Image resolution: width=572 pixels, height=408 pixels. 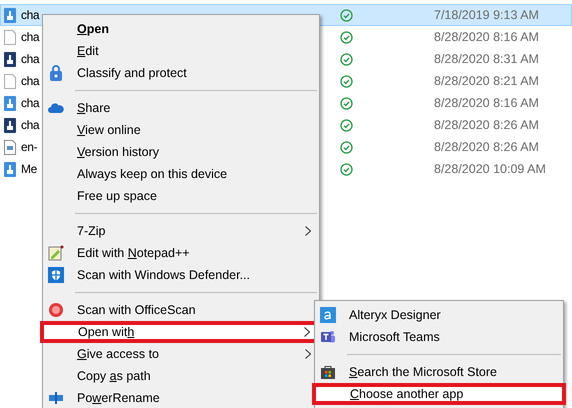 I want to click on date-modified: 8/28/2020 8:31 AM, so click(x=486, y=59).